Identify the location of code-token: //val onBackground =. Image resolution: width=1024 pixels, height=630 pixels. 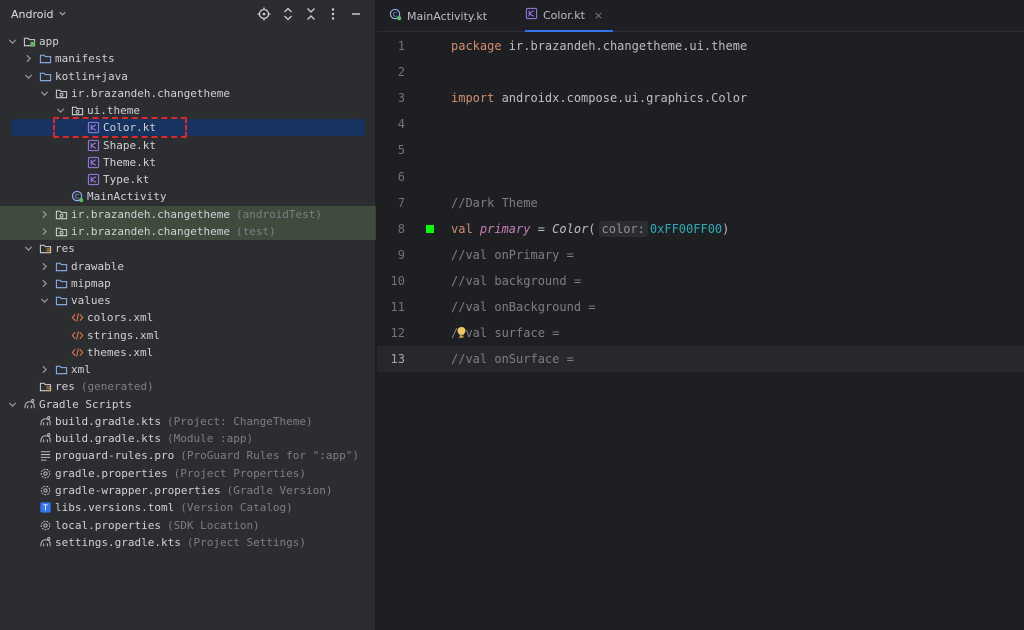
(523, 307).